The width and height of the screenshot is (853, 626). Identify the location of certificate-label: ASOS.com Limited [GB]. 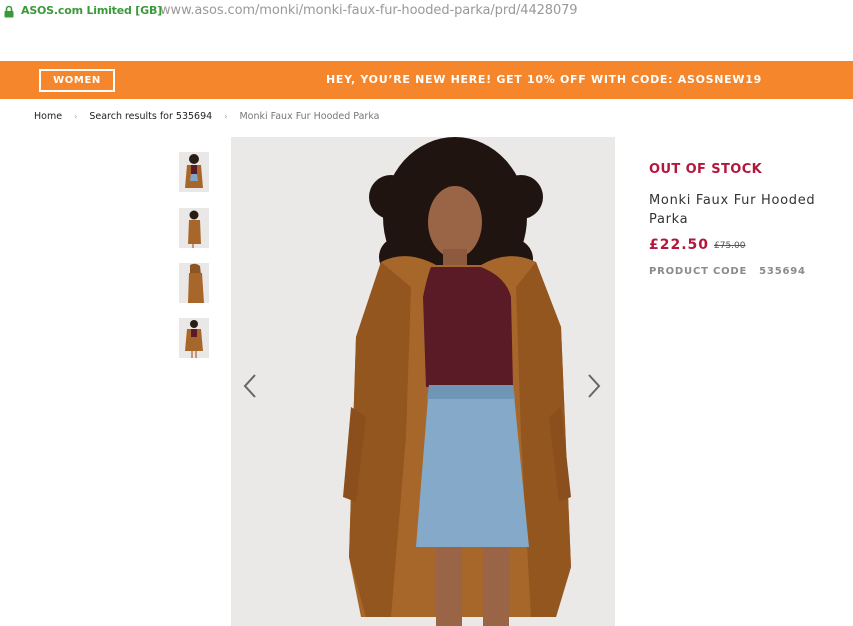
(91, 10).